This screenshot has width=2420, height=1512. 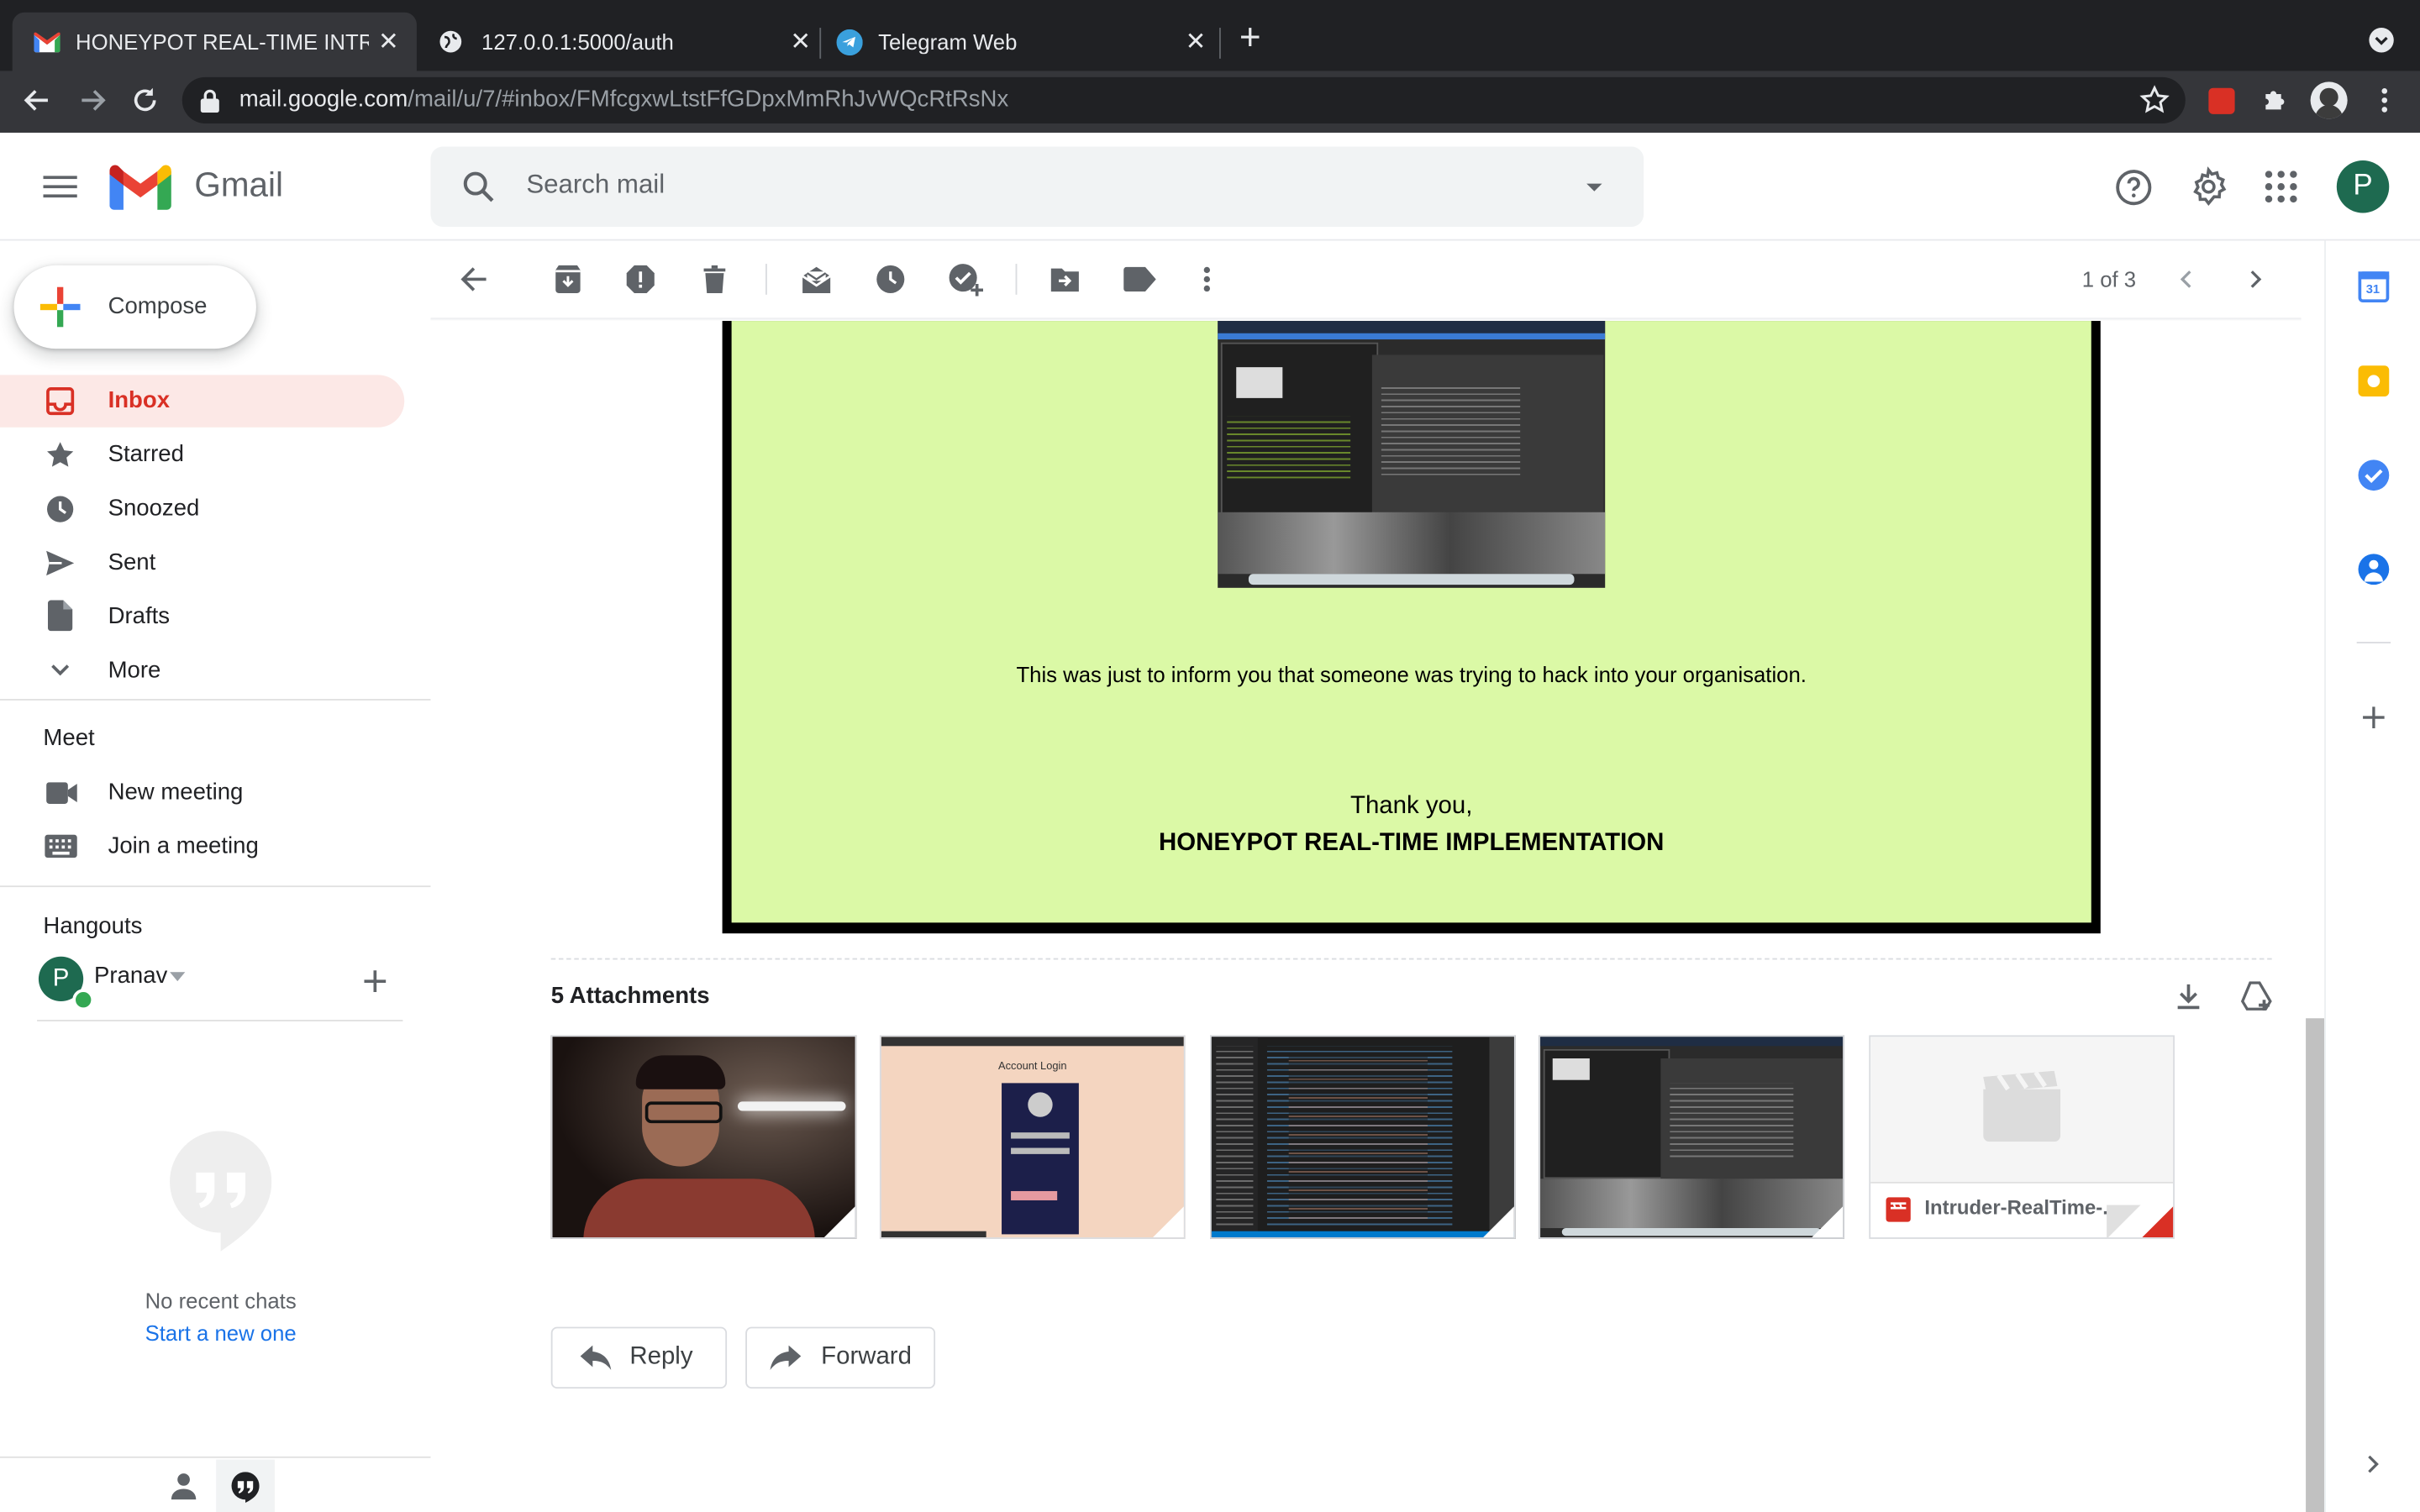 I want to click on save-to-drive-icon, so click(x=2256, y=996).